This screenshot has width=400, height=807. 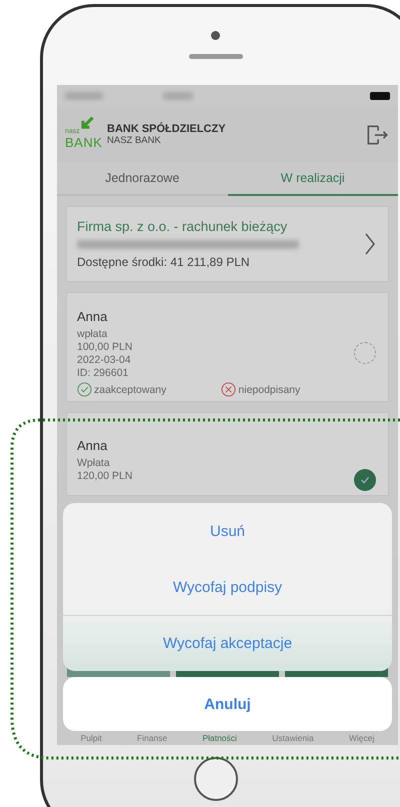 What do you see at coordinates (152, 738) in the screenshot?
I see `nav-tab: Finanse` at bounding box center [152, 738].